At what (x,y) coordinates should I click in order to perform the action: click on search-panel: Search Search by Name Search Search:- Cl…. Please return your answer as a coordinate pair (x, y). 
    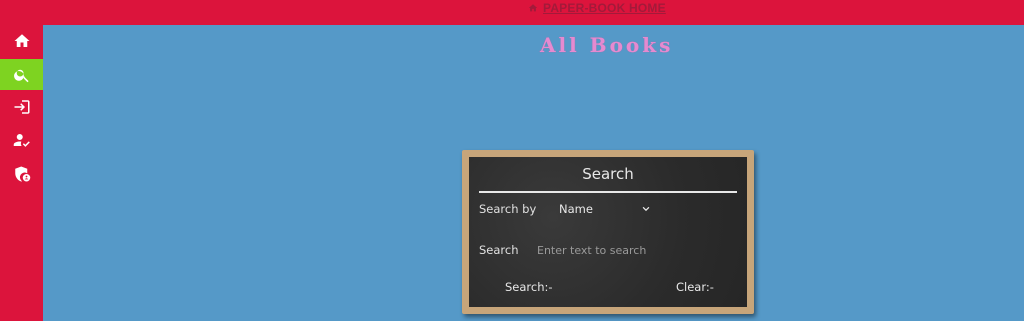
    Looking at the image, I should click on (608, 232).